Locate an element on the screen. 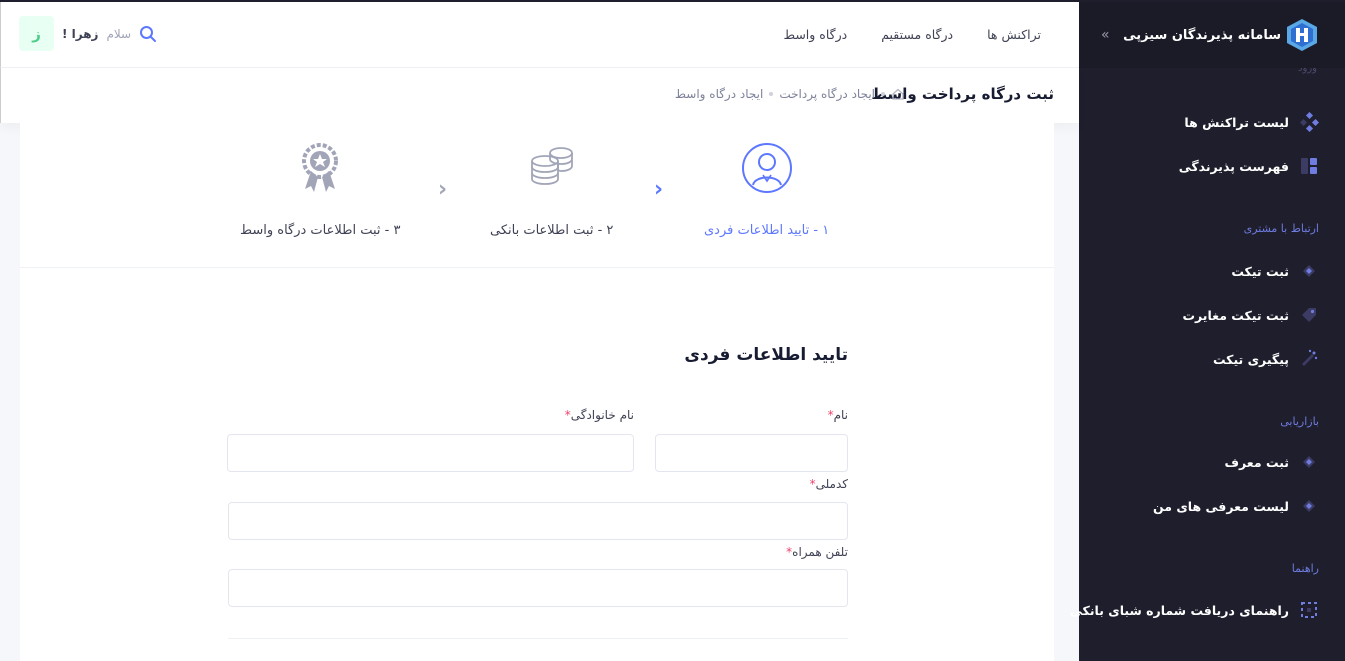  greeting: سلام is located at coordinates (119, 33).